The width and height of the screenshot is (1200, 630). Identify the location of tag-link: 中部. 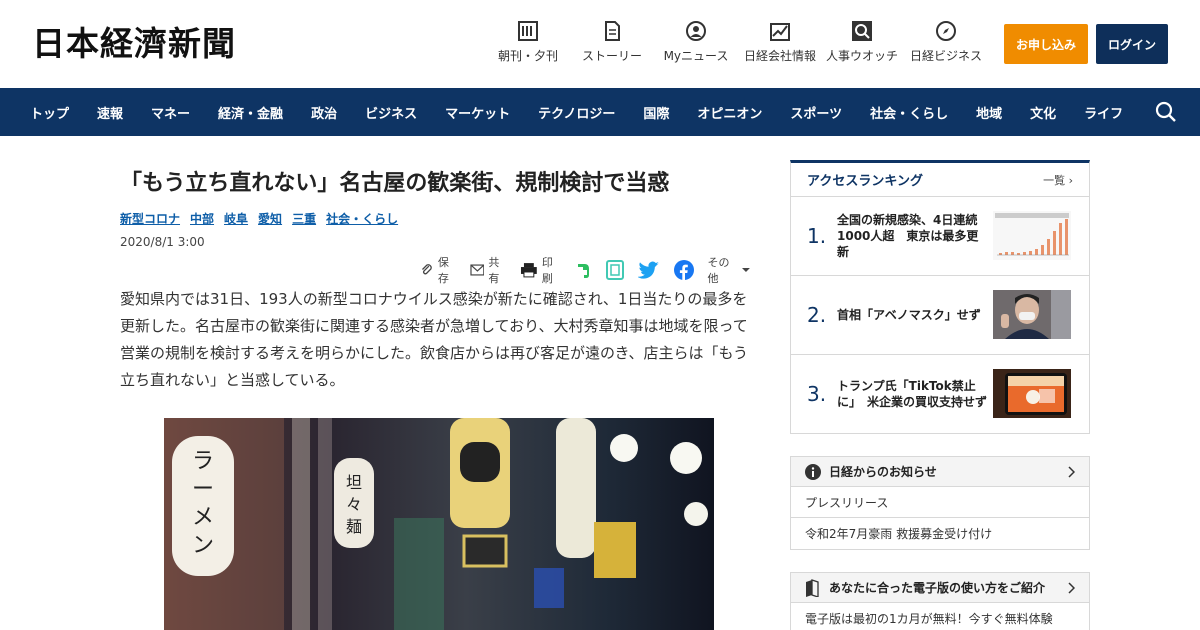
(202, 218).